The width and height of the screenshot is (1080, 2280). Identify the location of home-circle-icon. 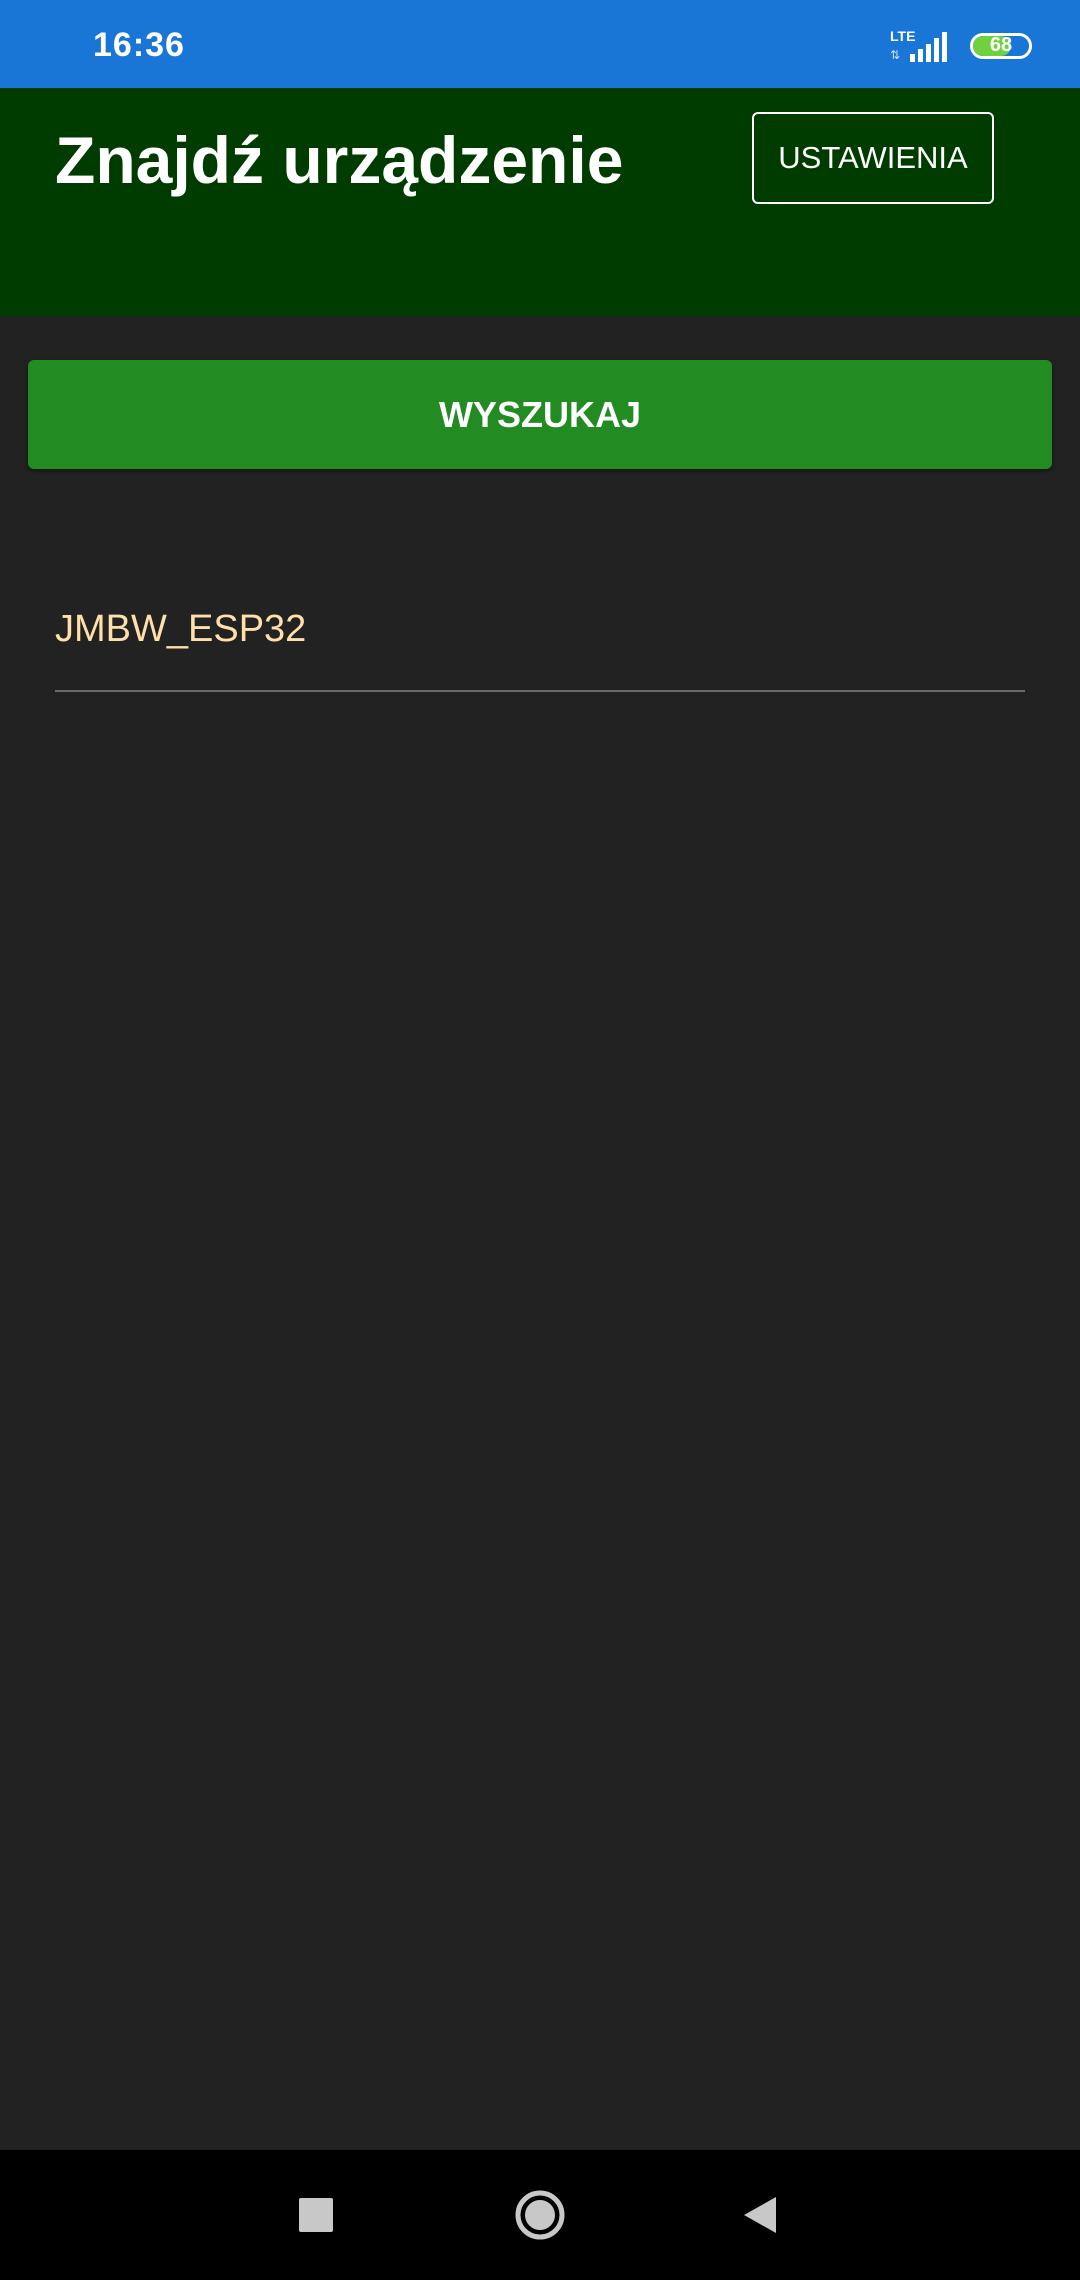
(540, 2215).